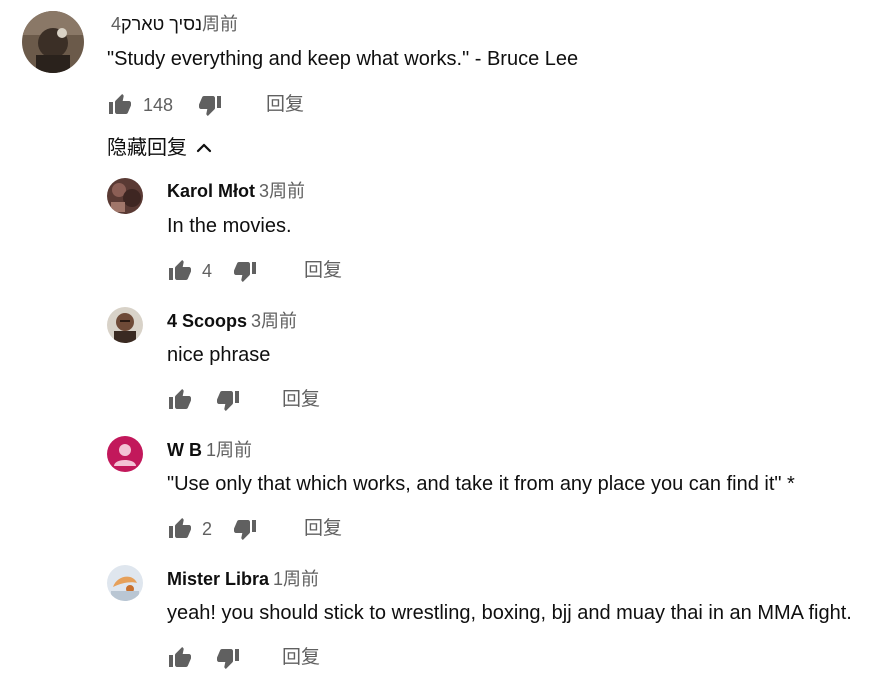  I want to click on chevron-up-icon, so click(204, 148).